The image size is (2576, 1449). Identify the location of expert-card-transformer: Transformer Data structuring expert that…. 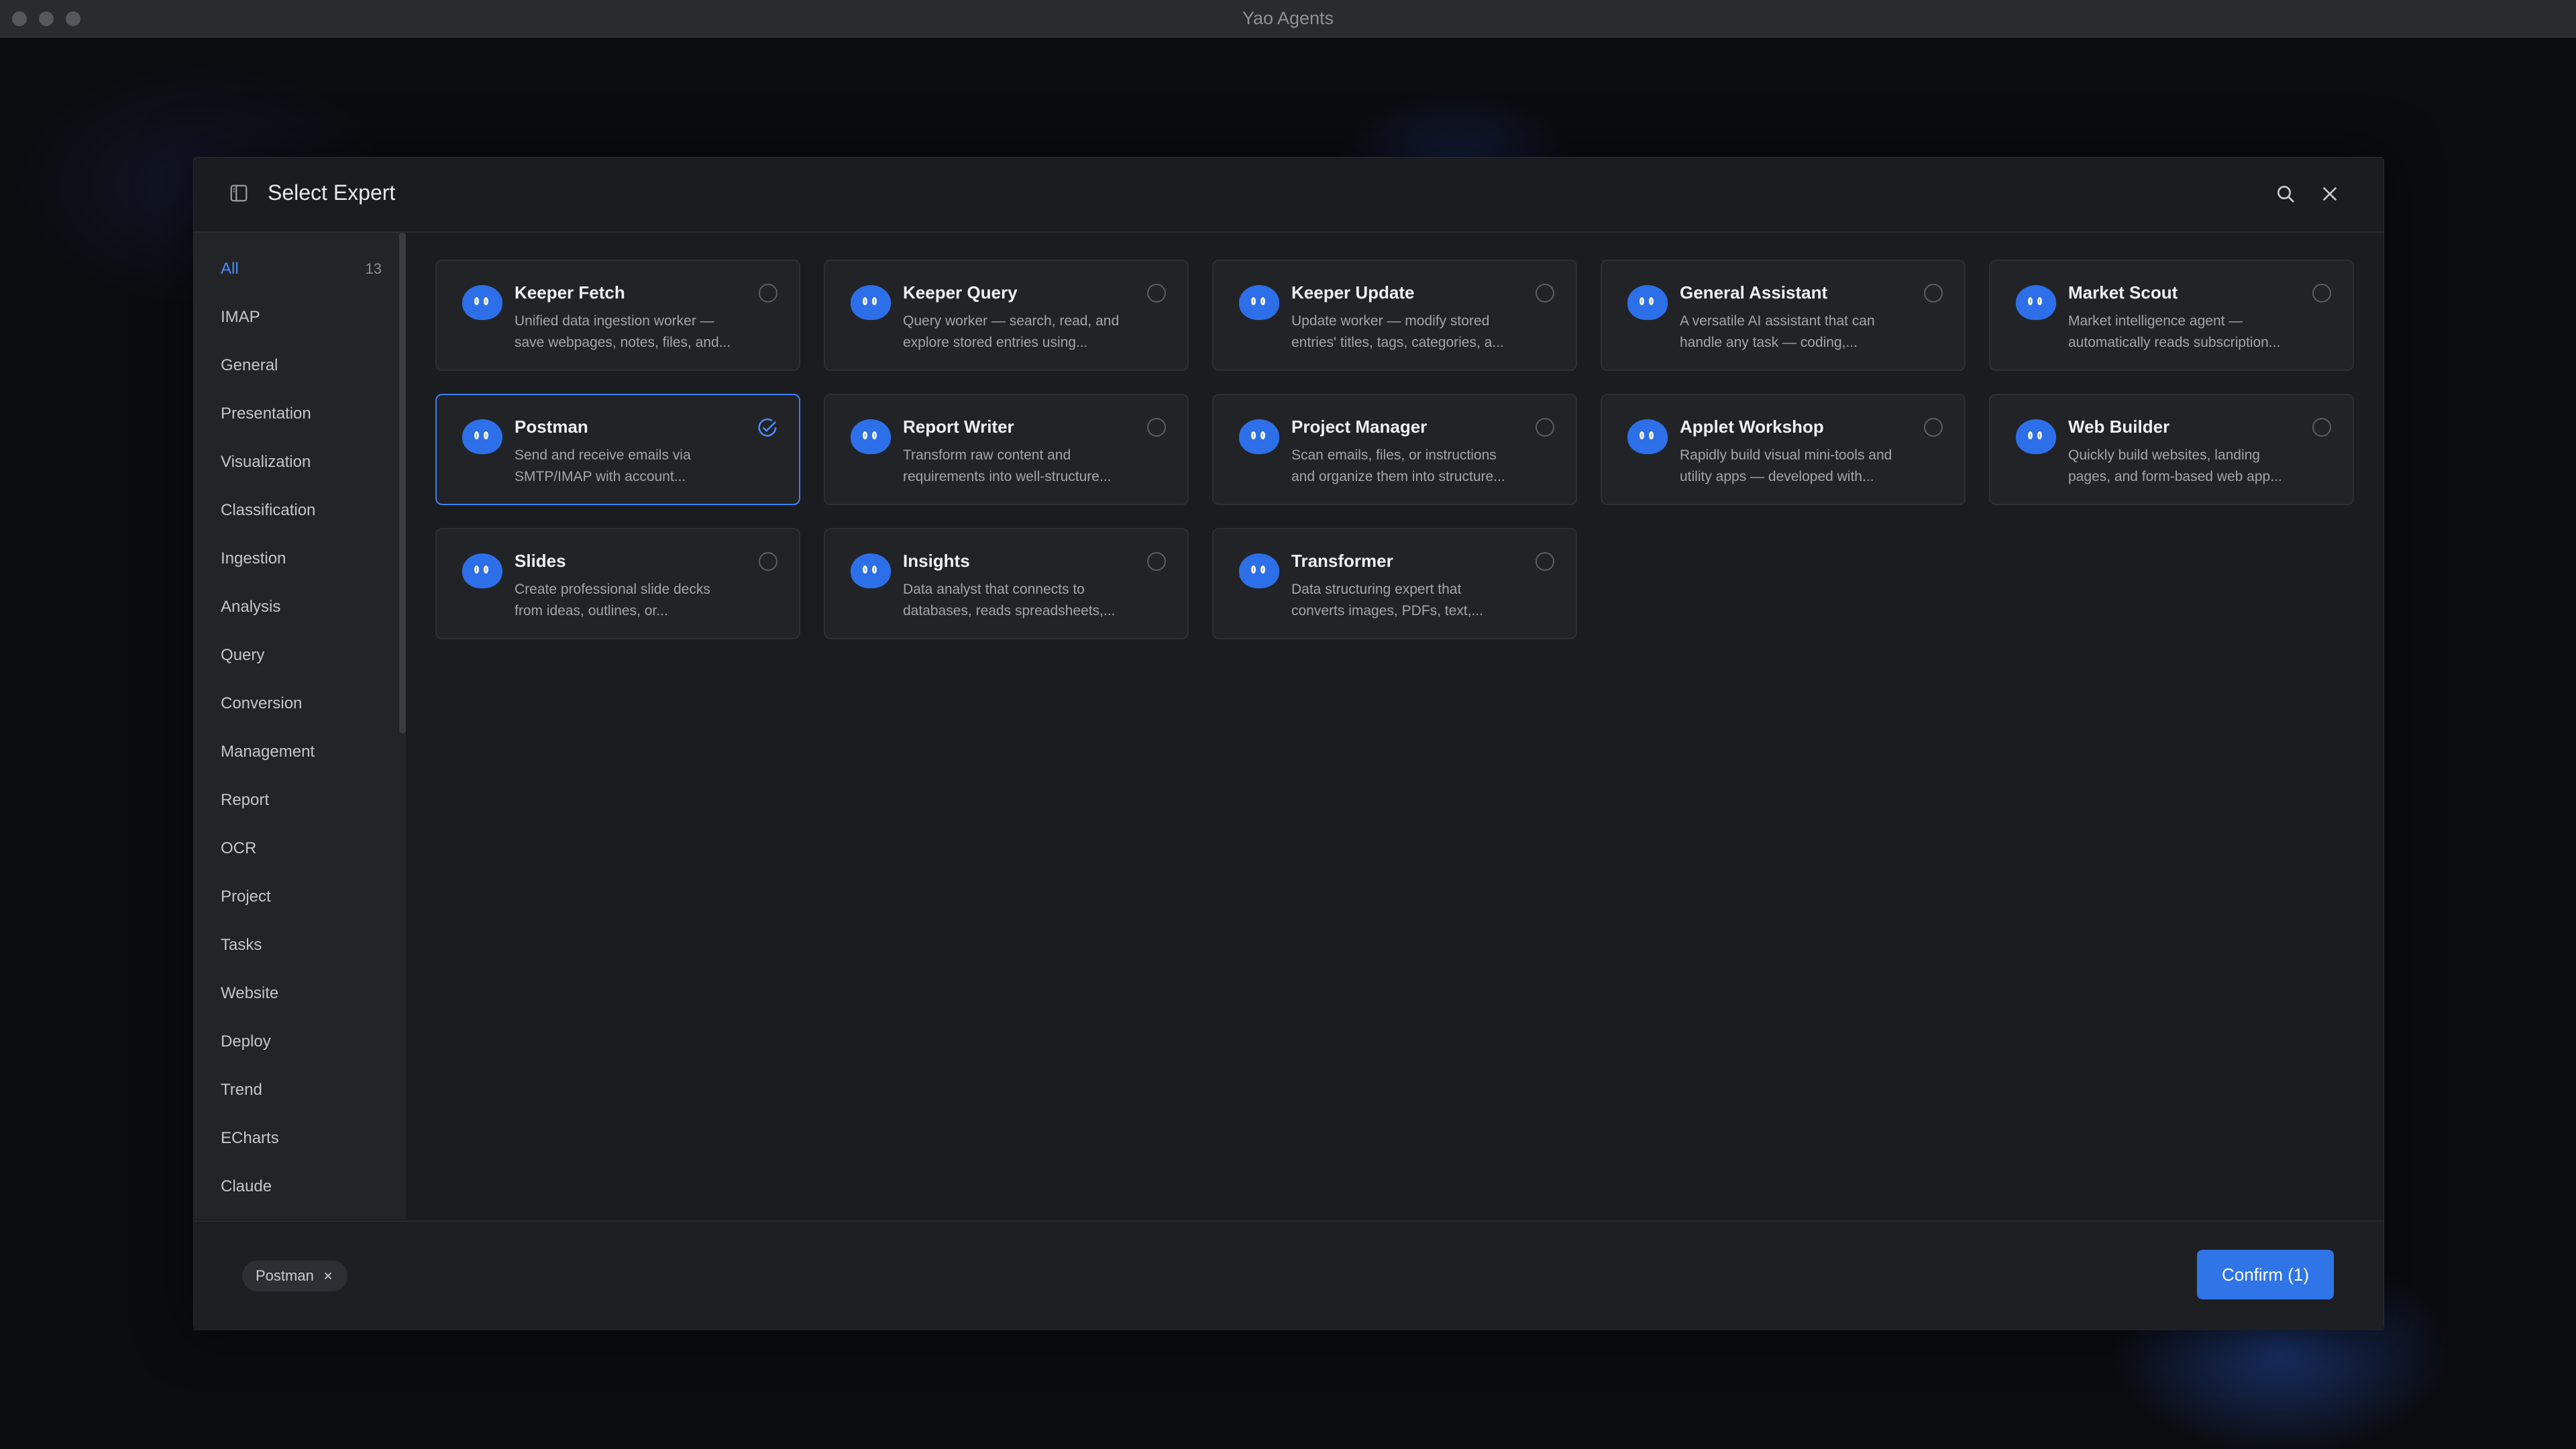
(1394, 583).